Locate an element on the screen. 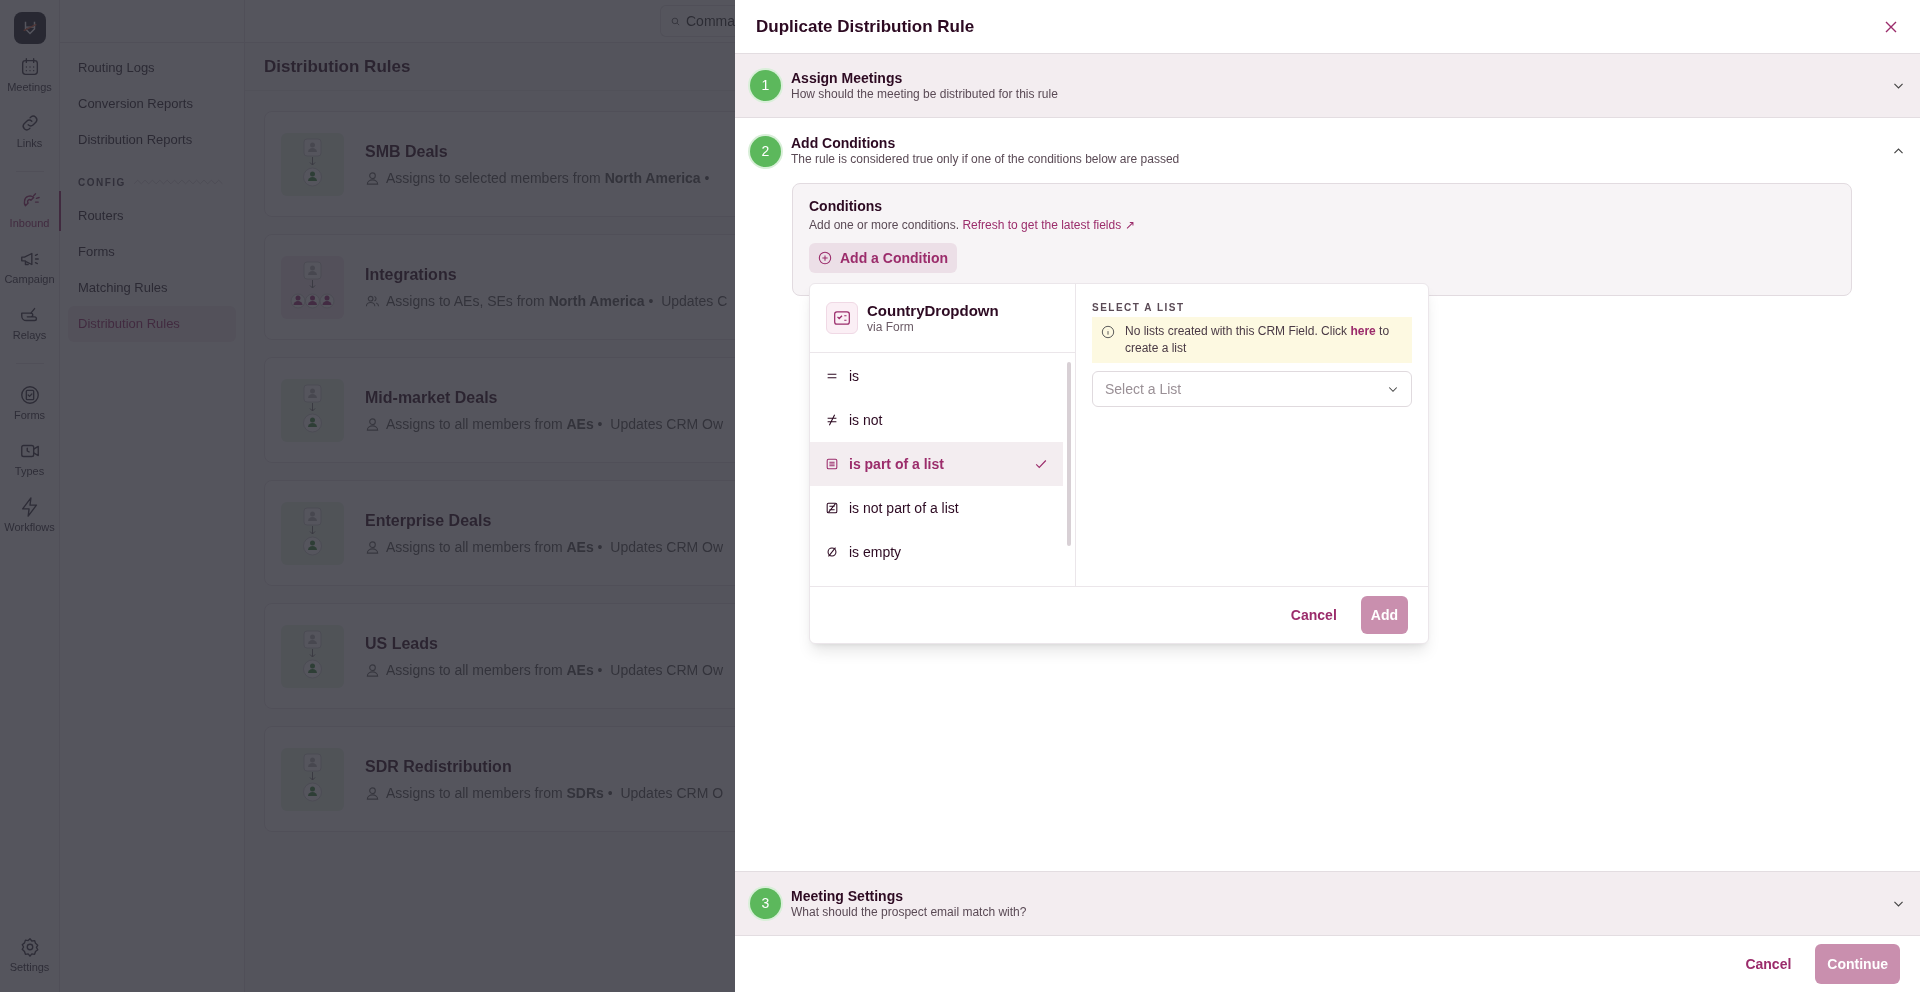 The height and width of the screenshot is (992, 1920). operator-option: is empty is located at coordinates (936, 552).